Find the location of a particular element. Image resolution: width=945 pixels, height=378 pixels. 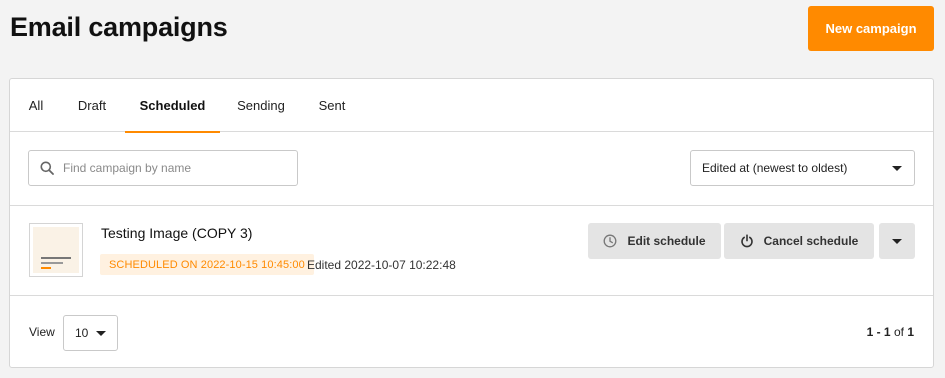

edit-schedule-label: Edit schedule is located at coordinates (666, 241).